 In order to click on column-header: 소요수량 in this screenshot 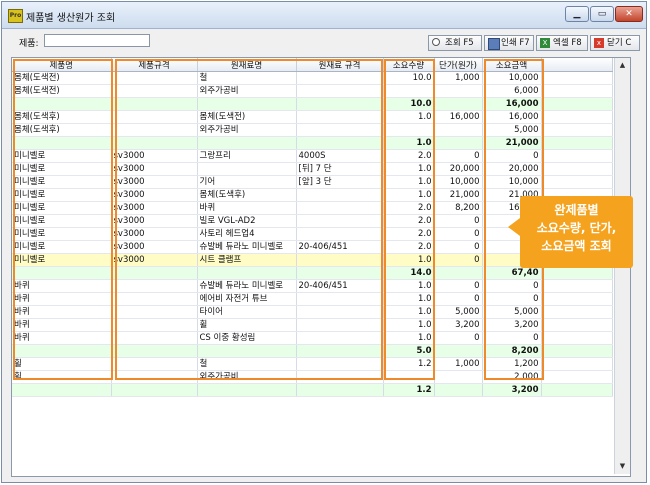, I will do `click(409, 65)`.